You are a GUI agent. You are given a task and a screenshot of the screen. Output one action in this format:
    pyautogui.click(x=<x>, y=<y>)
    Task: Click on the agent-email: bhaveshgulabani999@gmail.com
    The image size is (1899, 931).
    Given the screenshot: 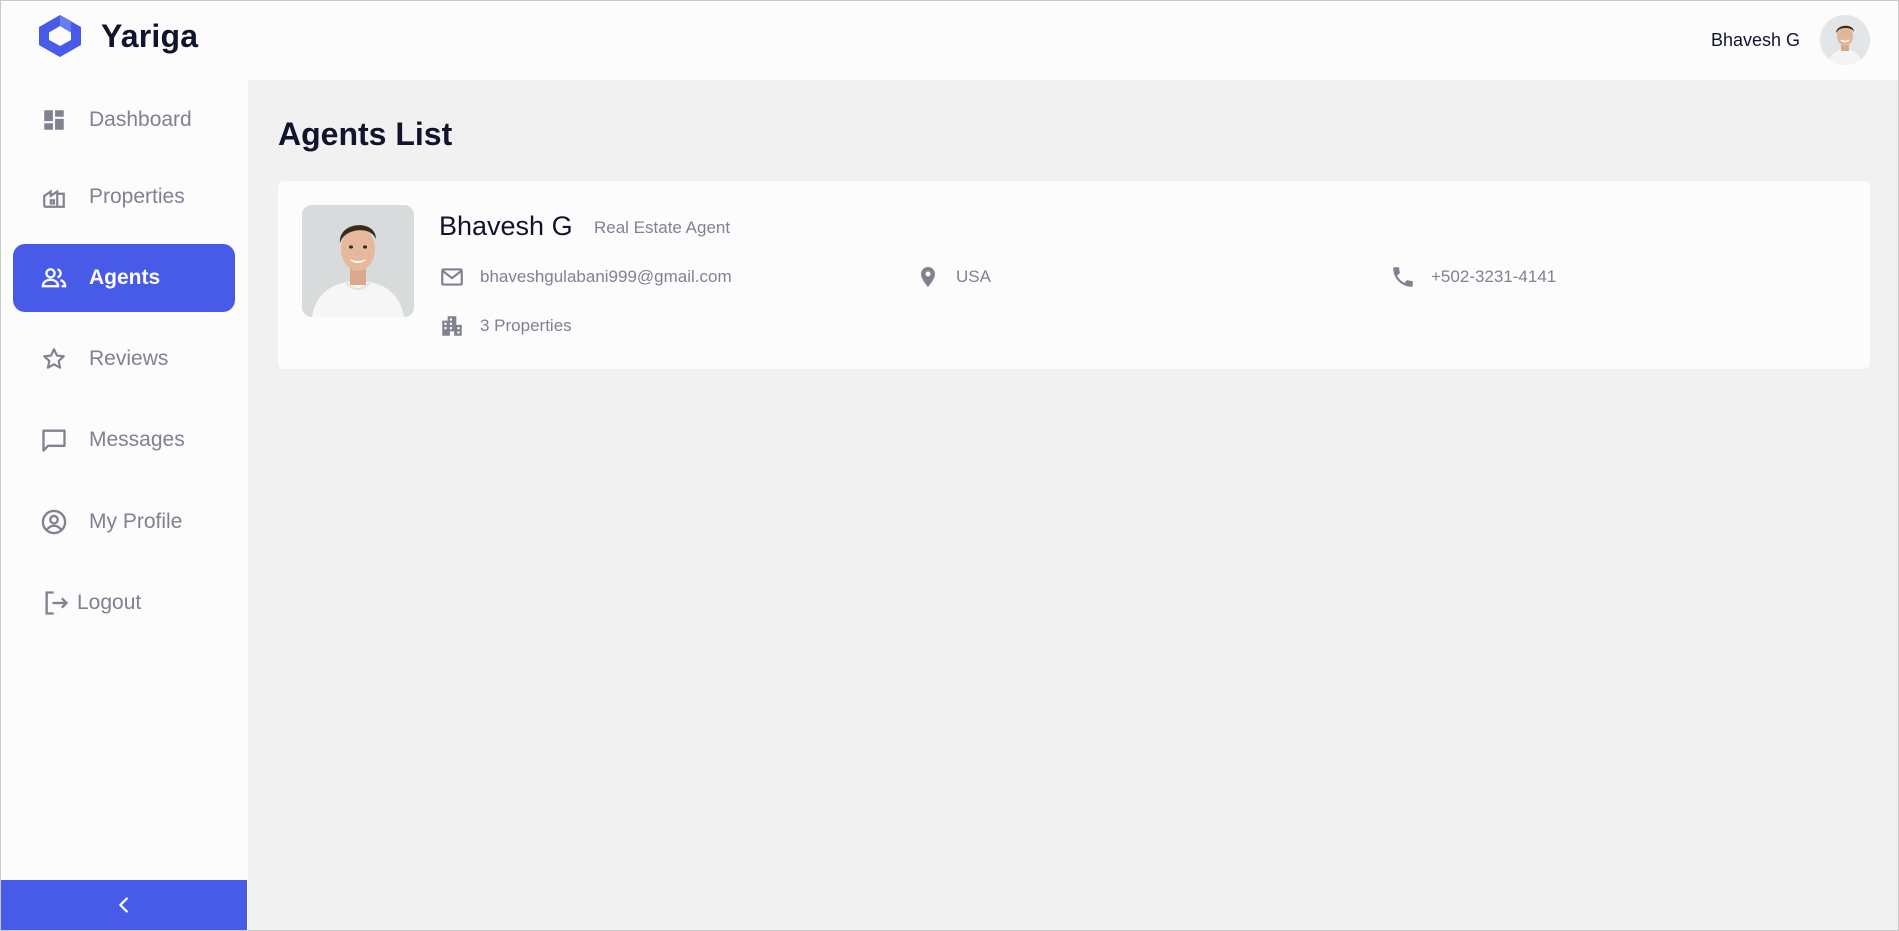 What is the action you would take?
    pyautogui.click(x=585, y=277)
    